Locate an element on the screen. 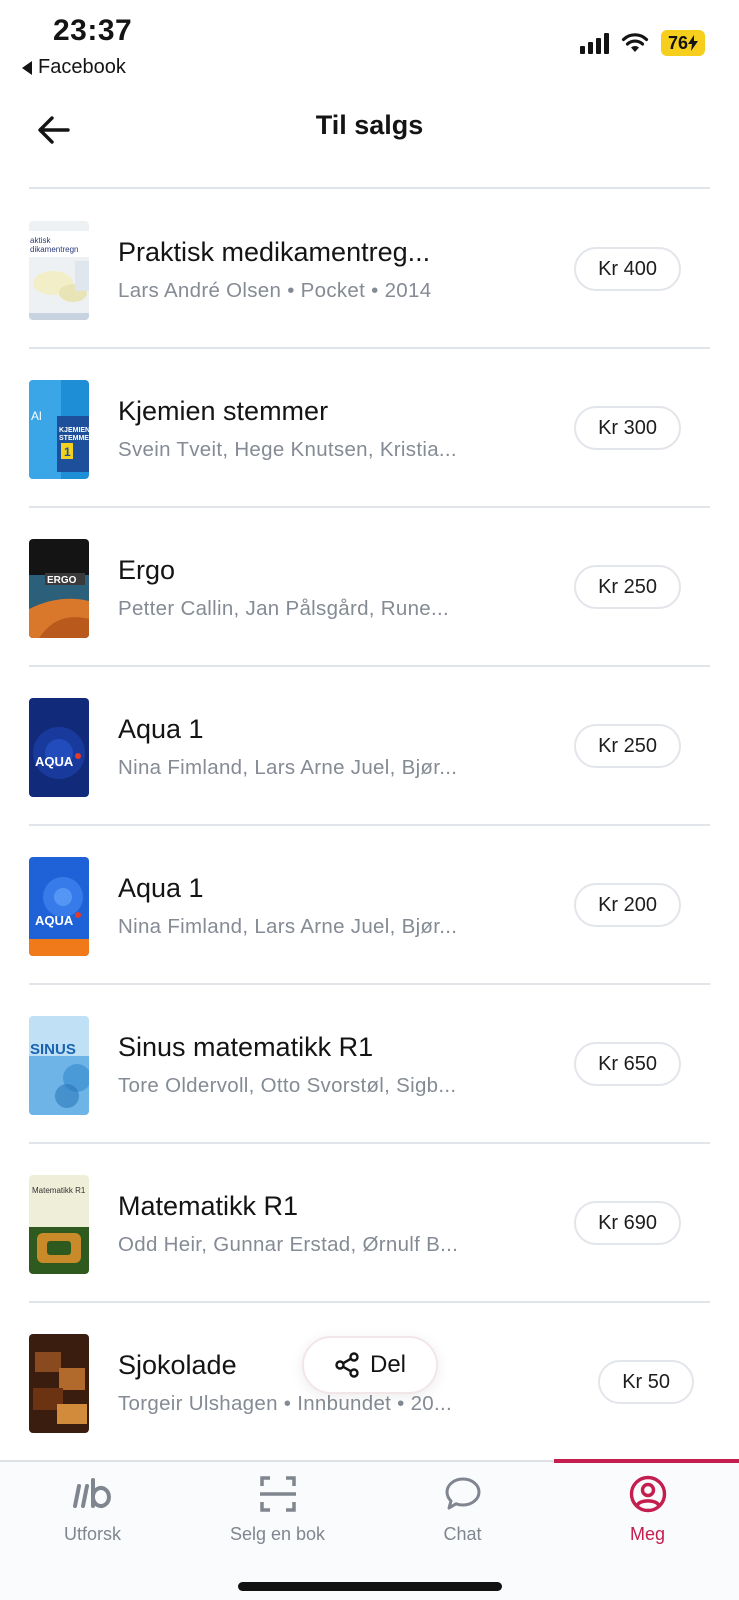 Image resolution: width=739 pixels, height=1600 pixels. listing-subtitle: Lars André Olsen • Pocket • 2014 is located at coordinates (275, 290).